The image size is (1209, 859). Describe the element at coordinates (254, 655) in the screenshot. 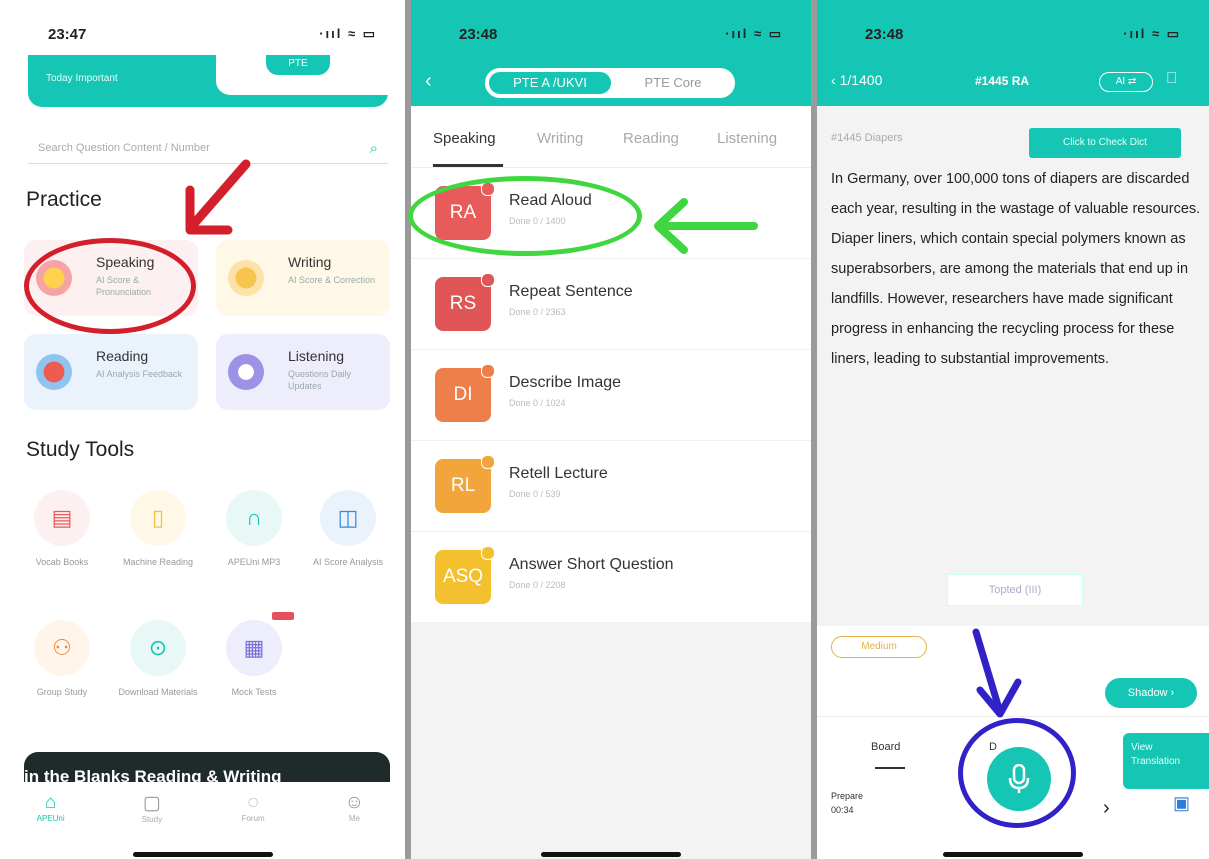

I see `tool-mock-tests: ▦ Mock Tests` at that location.